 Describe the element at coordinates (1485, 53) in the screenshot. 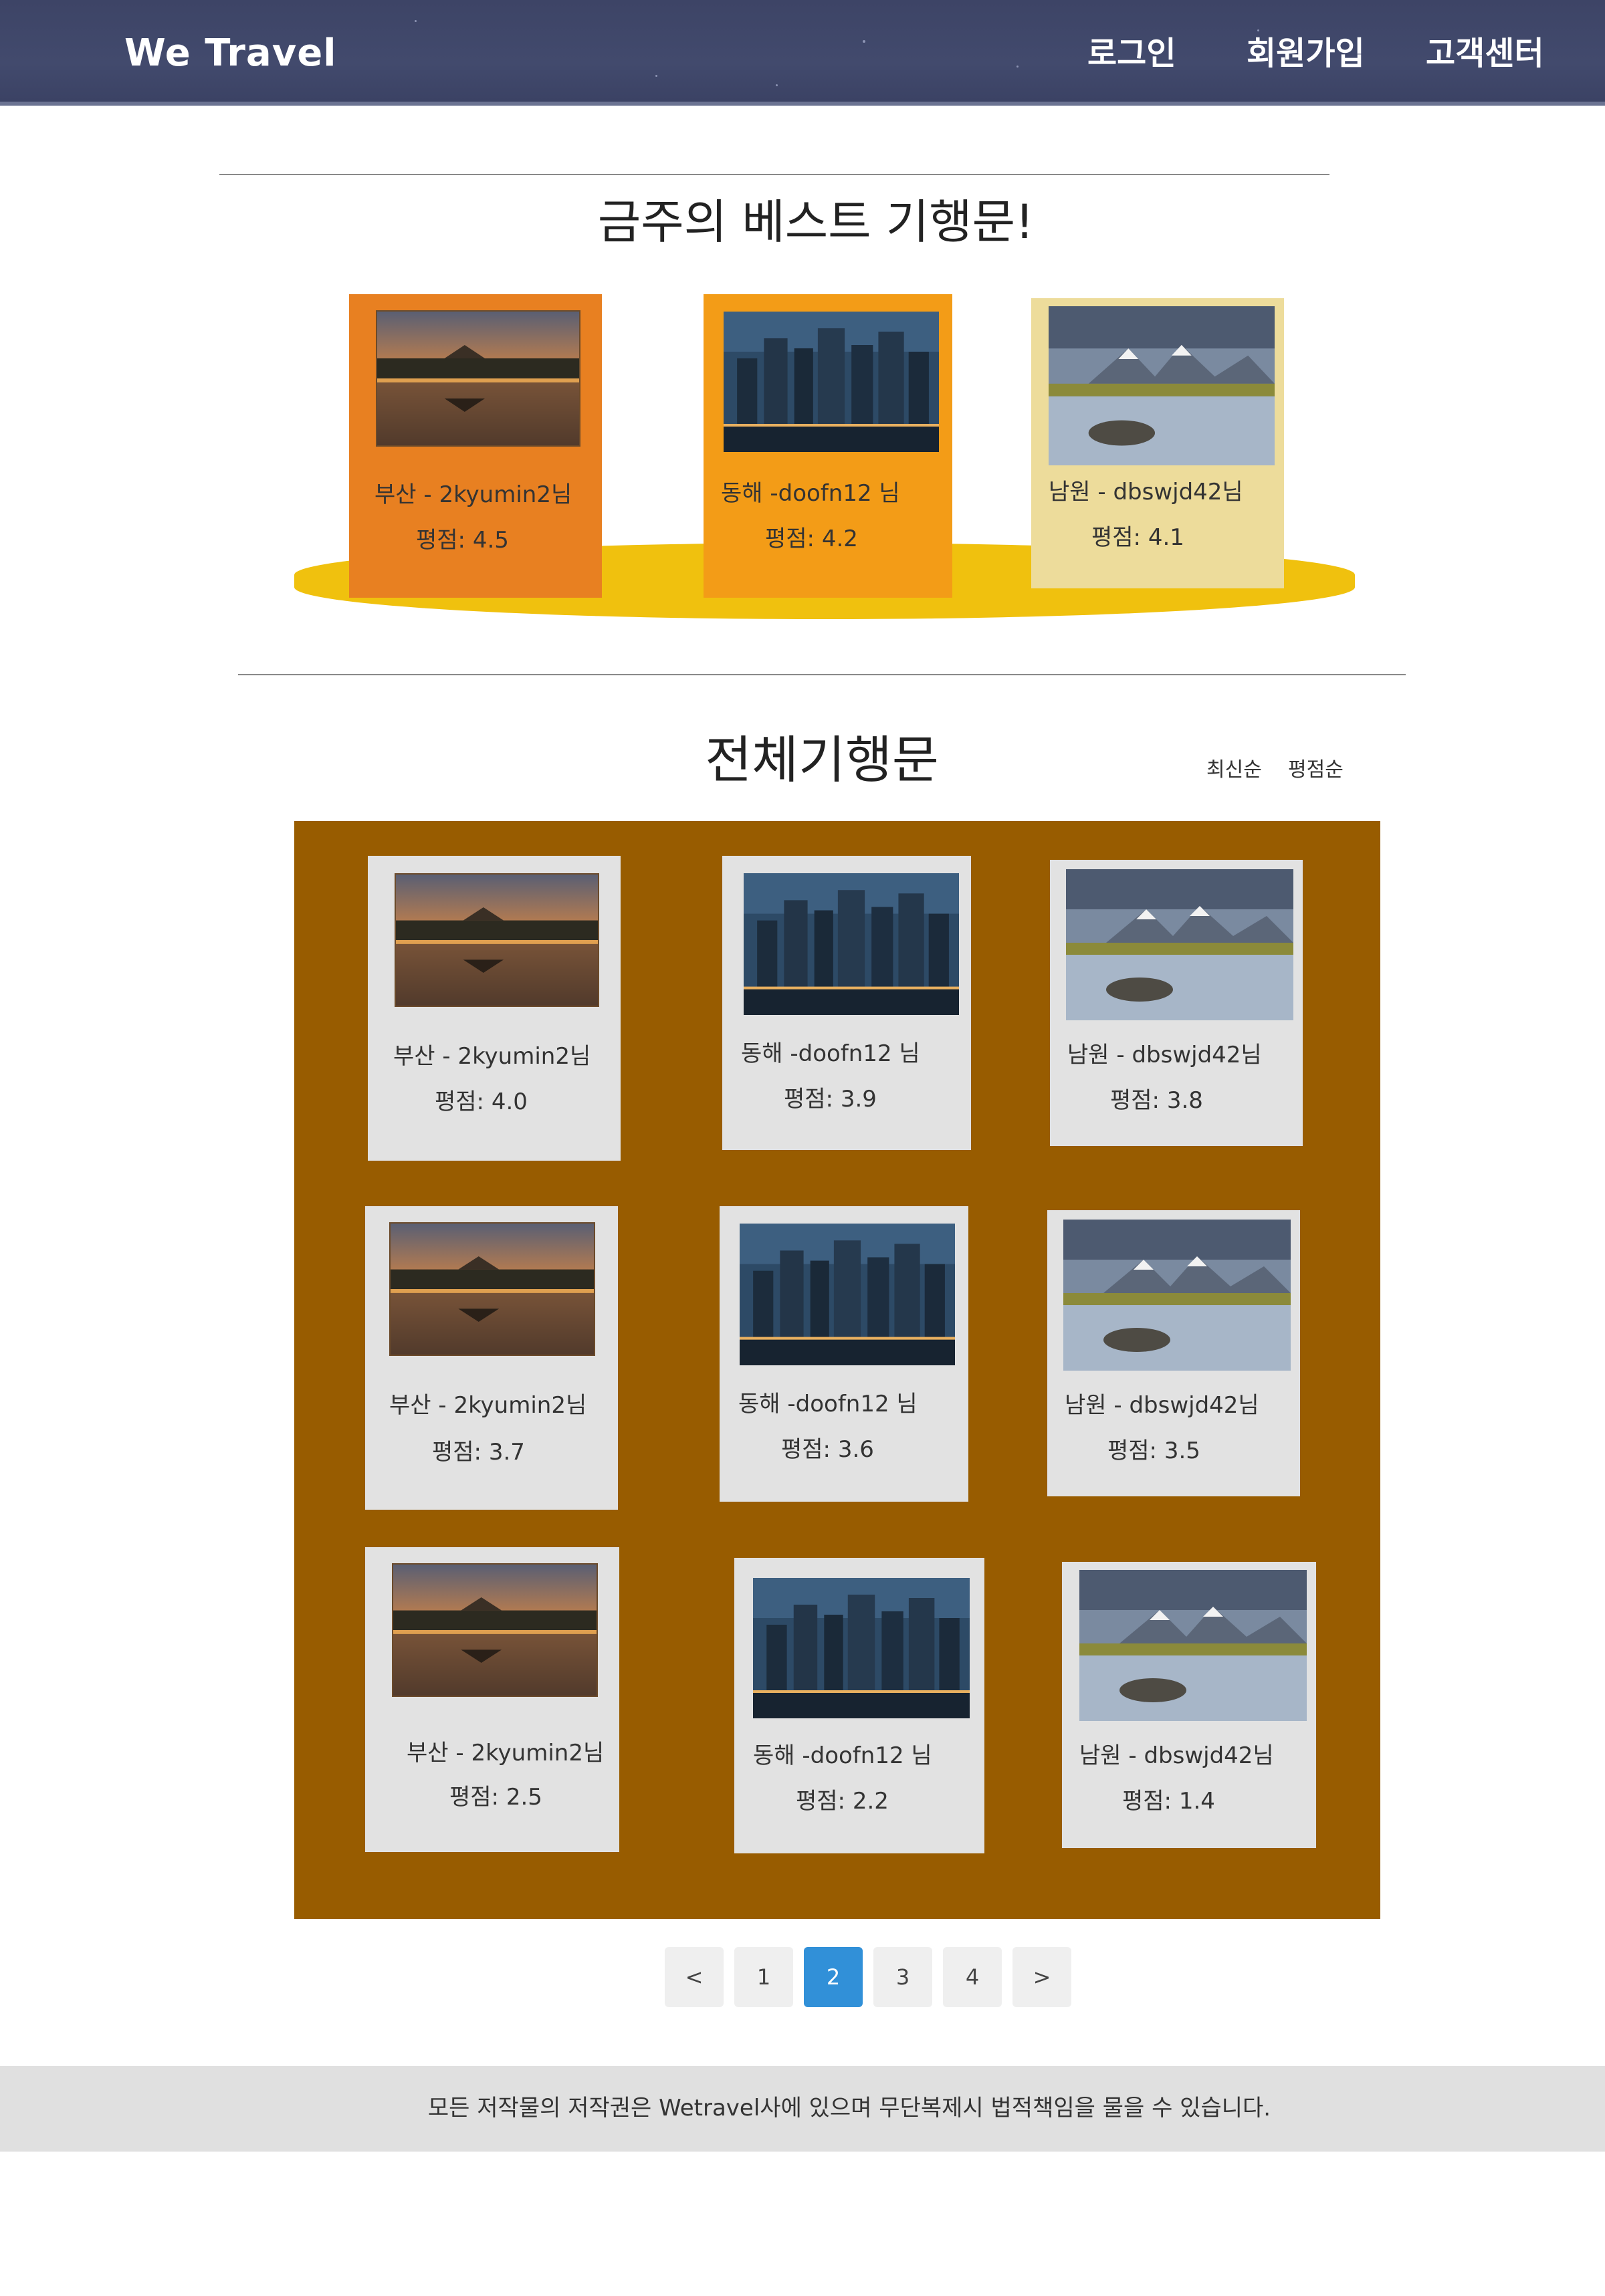

I see `nav-customer-center-link: 고객센터` at that location.